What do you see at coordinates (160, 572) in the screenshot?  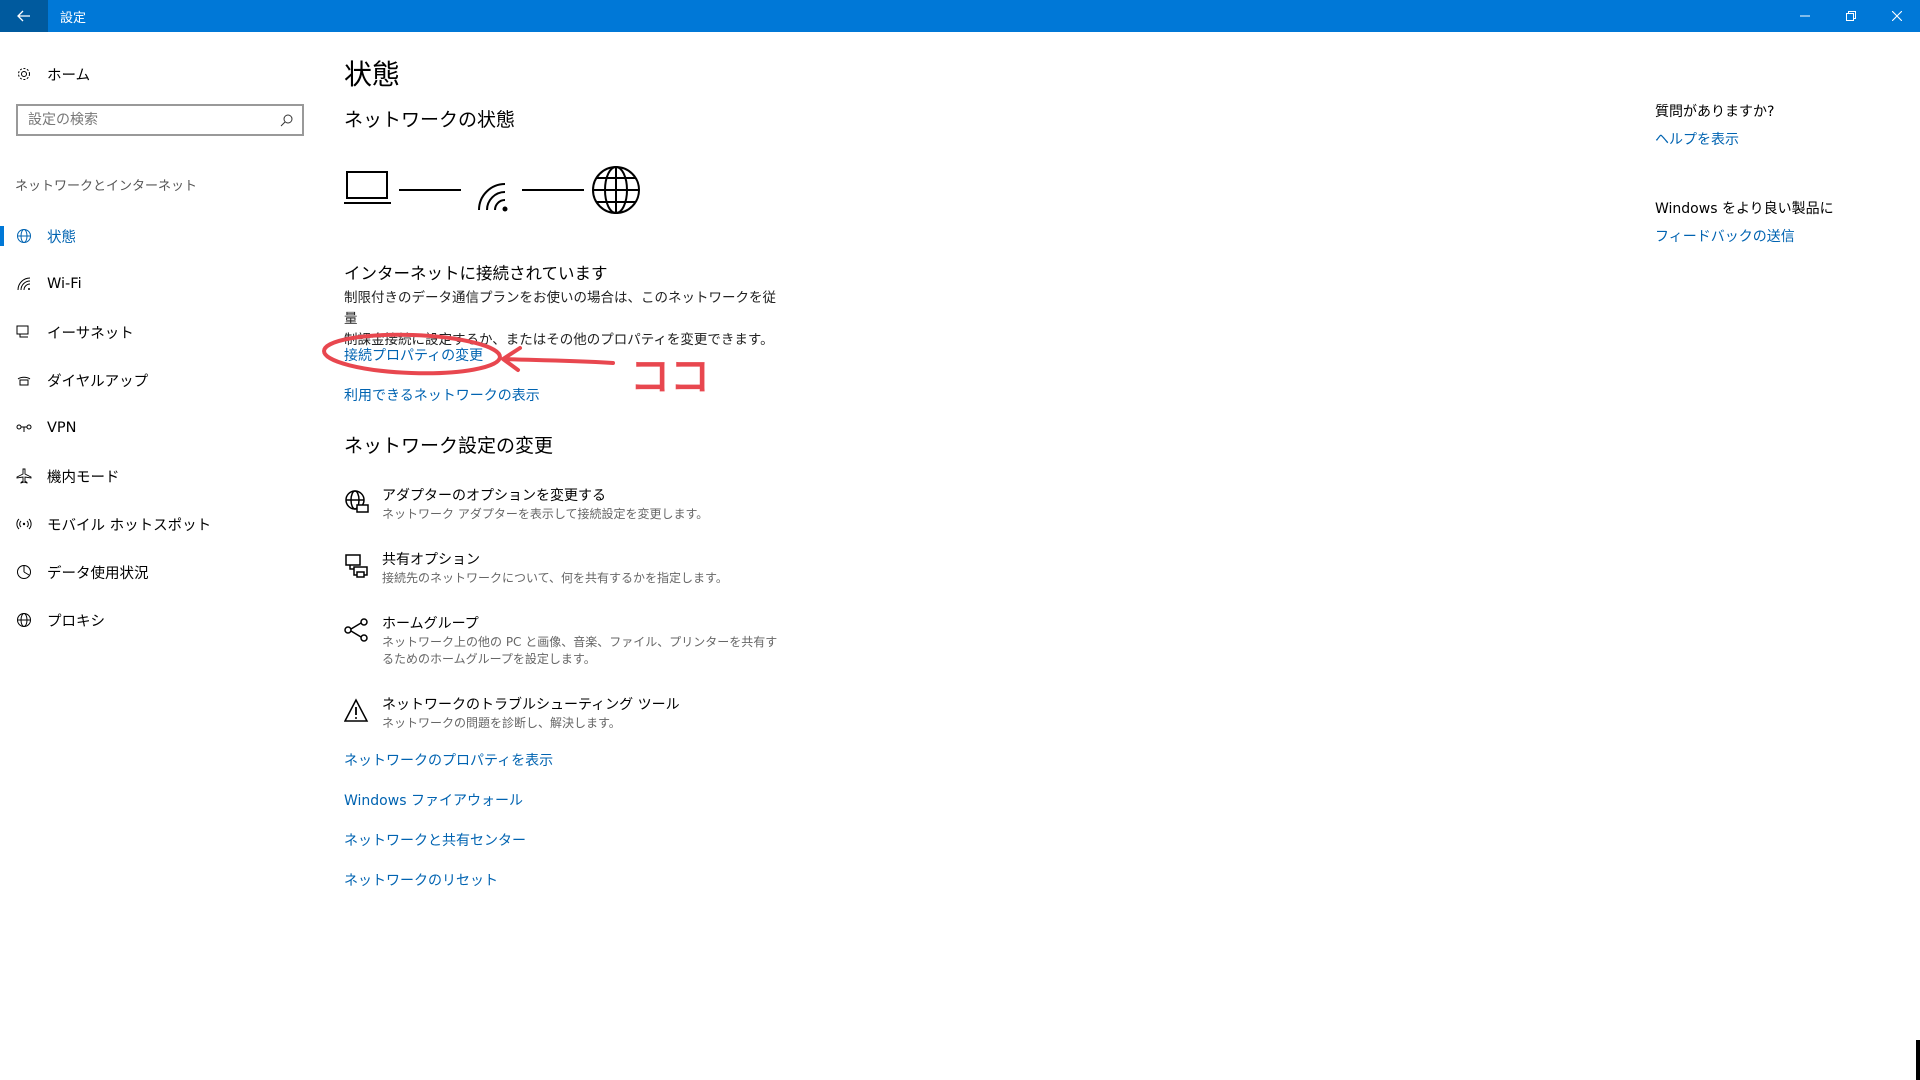 I see `sidebar-item-data-usage: データ使用状況` at bounding box center [160, 572].